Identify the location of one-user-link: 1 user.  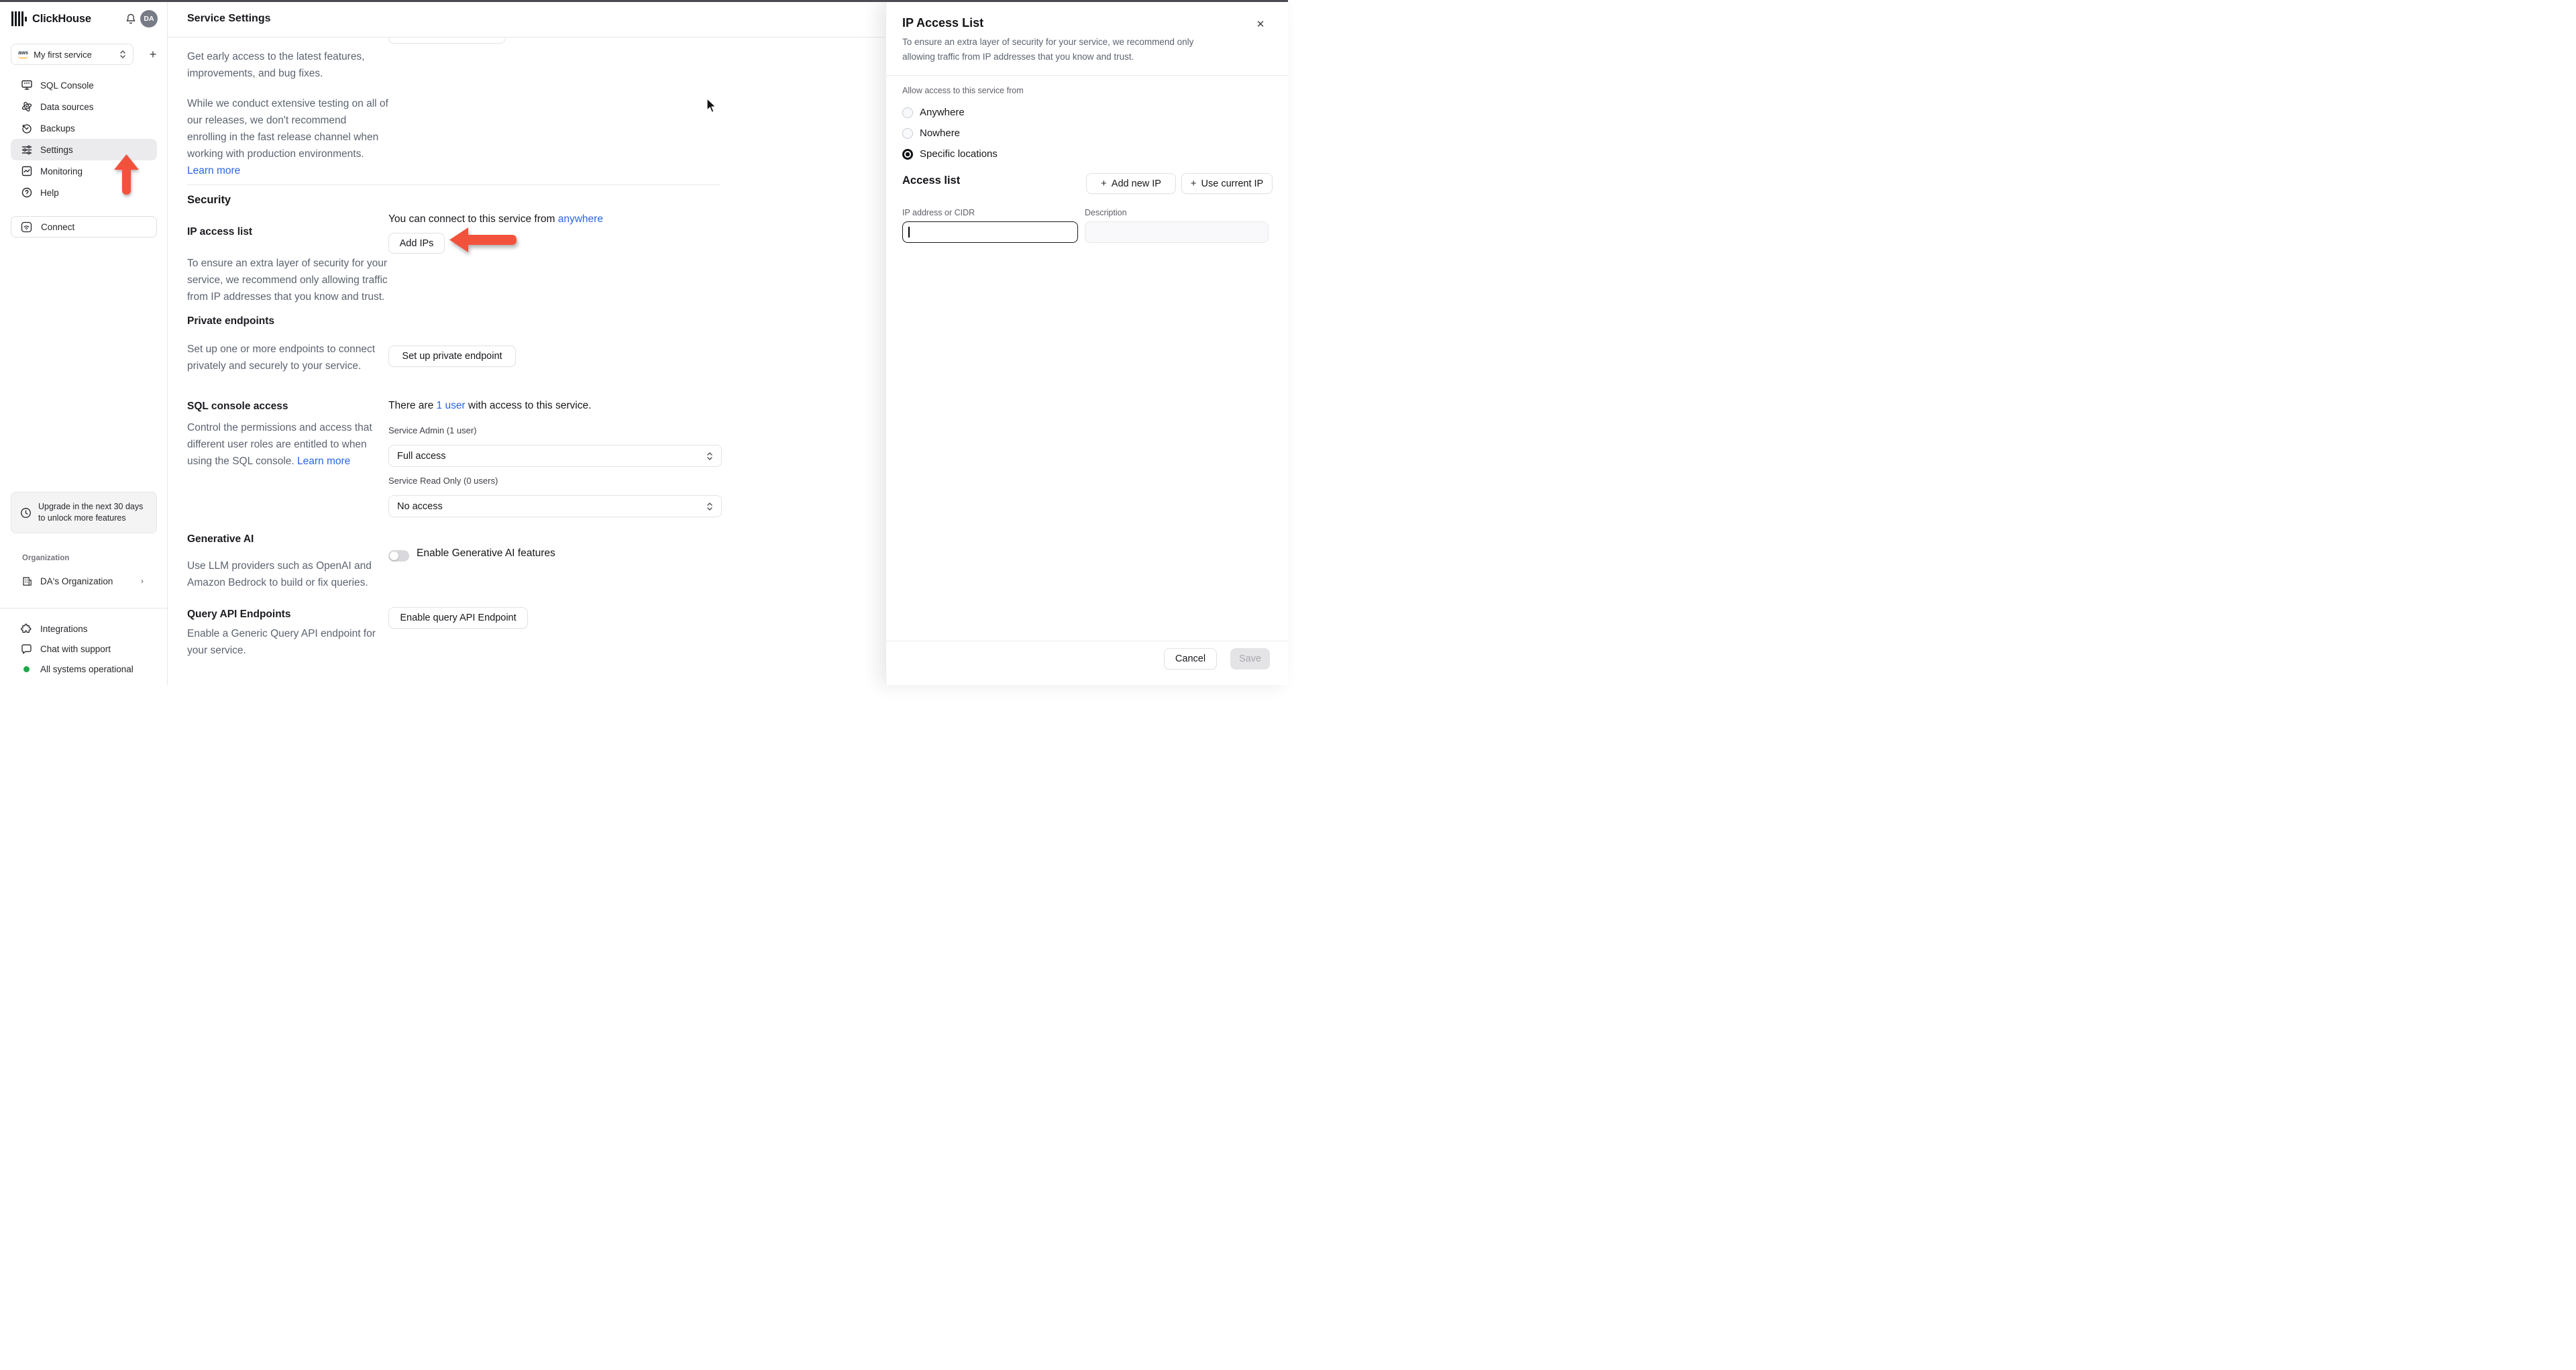
(451, 405).